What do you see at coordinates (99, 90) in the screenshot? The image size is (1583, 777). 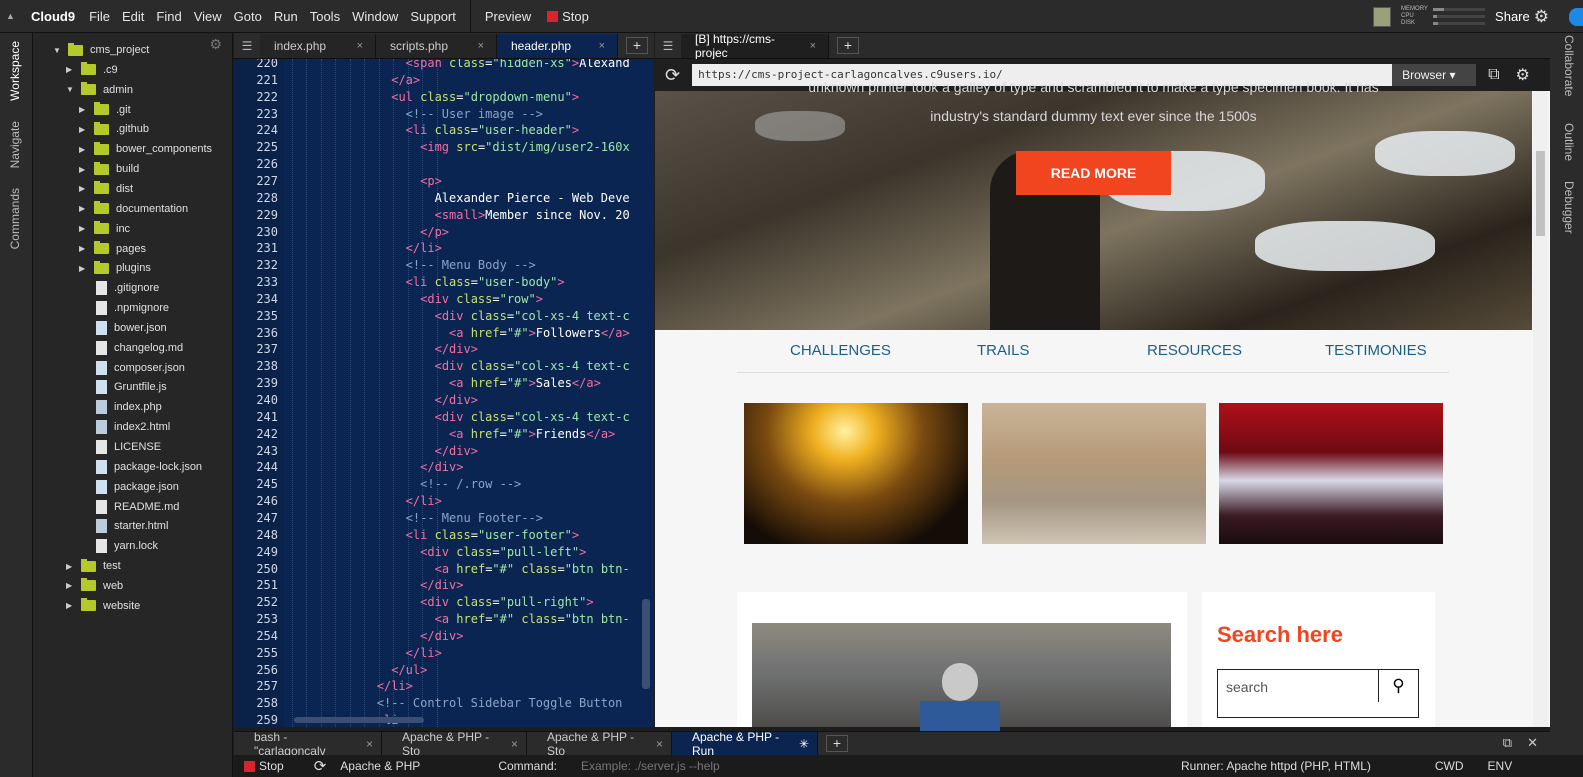 I see `tree-folder: ▼ admin` at bounding box center [99, 90].